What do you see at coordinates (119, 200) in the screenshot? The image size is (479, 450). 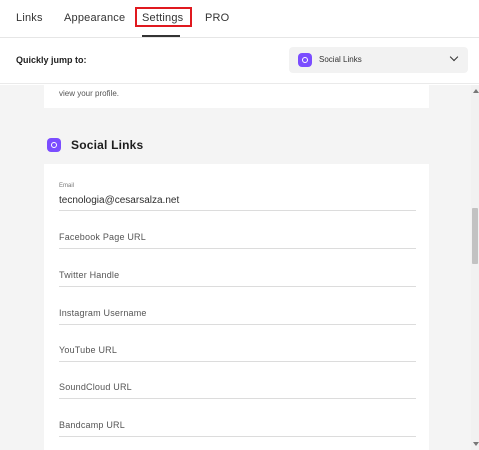 I see `email-field-value: tecnologia@cesarsalza.net` at bounding box center [119, 200].